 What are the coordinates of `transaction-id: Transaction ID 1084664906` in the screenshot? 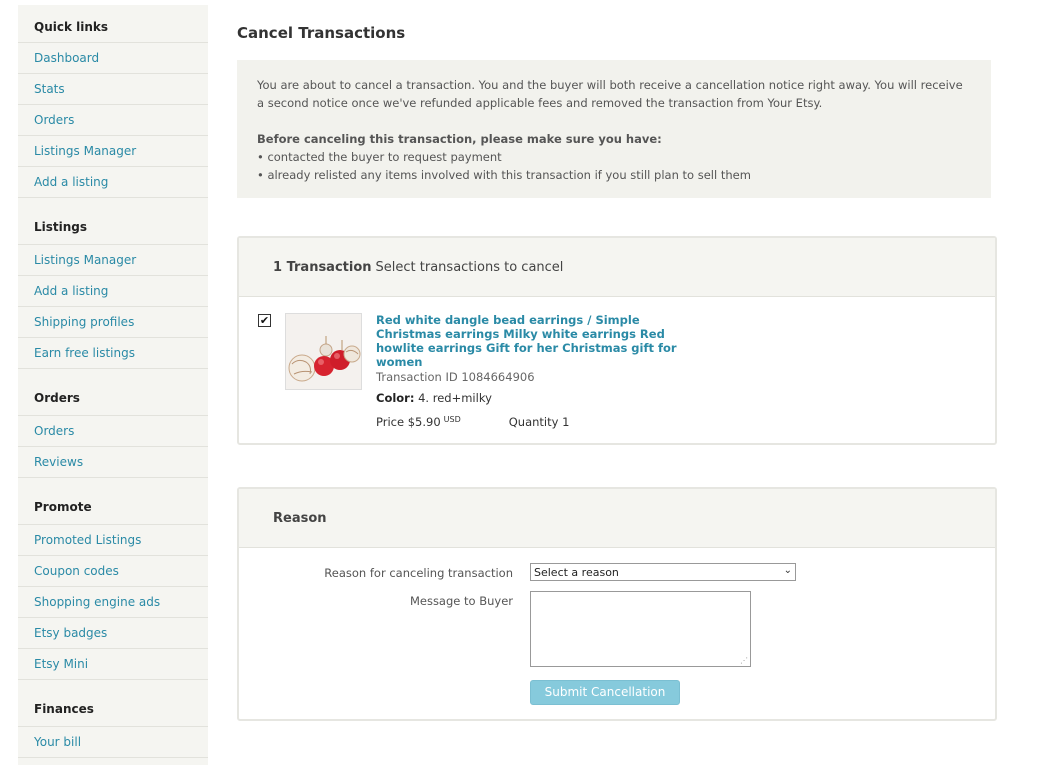 It's located at (455, 377).